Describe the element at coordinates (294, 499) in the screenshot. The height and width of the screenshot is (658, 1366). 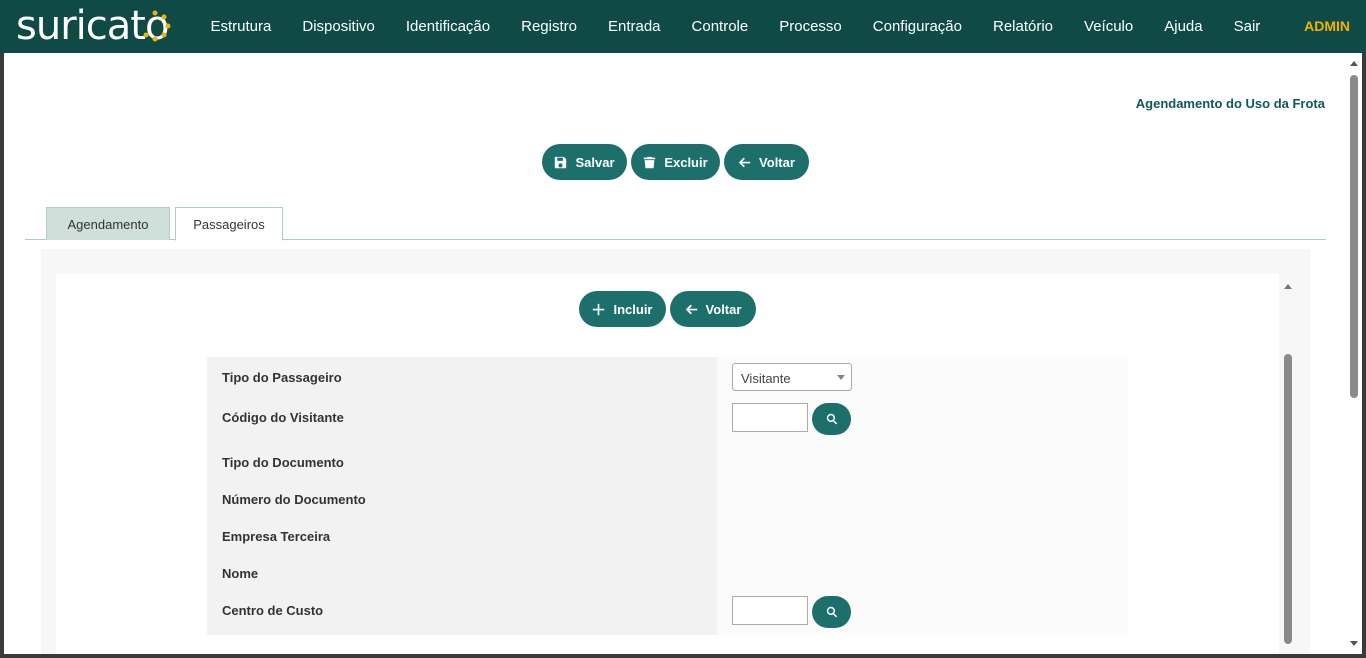
I see `document-number-label: Número do Documento` at that location.